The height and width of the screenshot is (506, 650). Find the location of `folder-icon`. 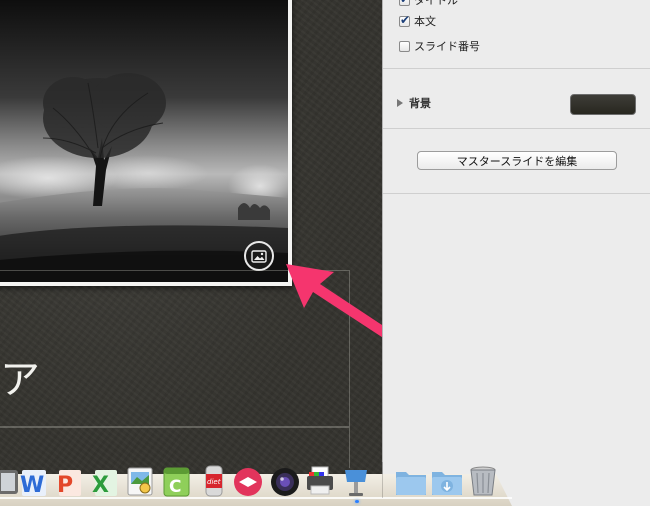

folder-icon is located at coordinates (411, 480).